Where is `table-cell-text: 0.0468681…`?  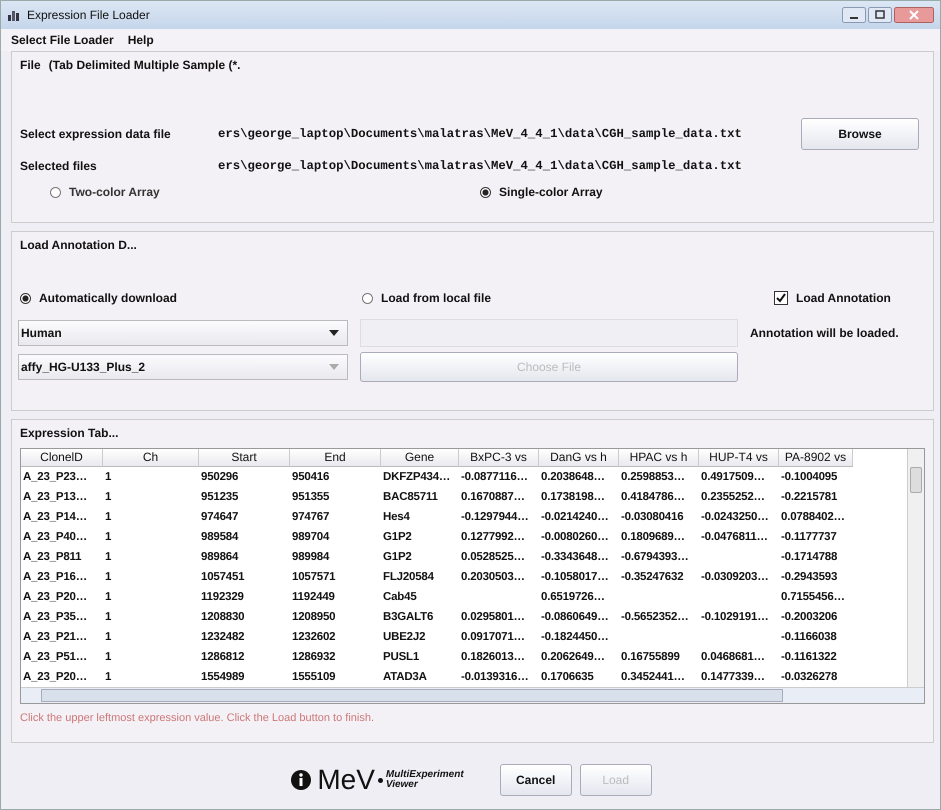 table-cell-text: 0.0468681… is located at coordinates (733, 657).